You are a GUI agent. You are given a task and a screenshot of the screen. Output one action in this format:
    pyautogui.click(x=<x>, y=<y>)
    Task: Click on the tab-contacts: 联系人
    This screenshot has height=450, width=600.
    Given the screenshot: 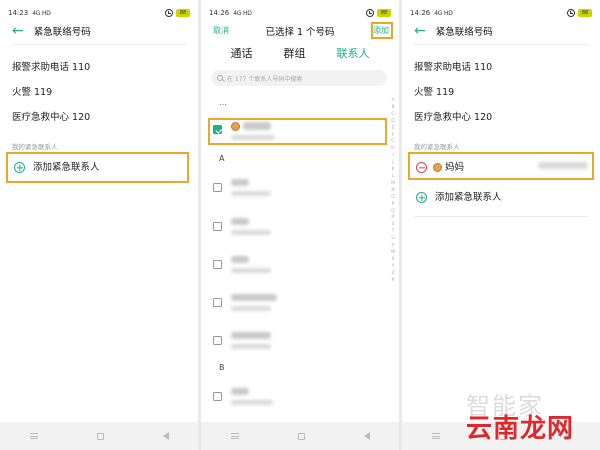 What is the action you would take?
    pyautogui.click(x=353, y=53)
    